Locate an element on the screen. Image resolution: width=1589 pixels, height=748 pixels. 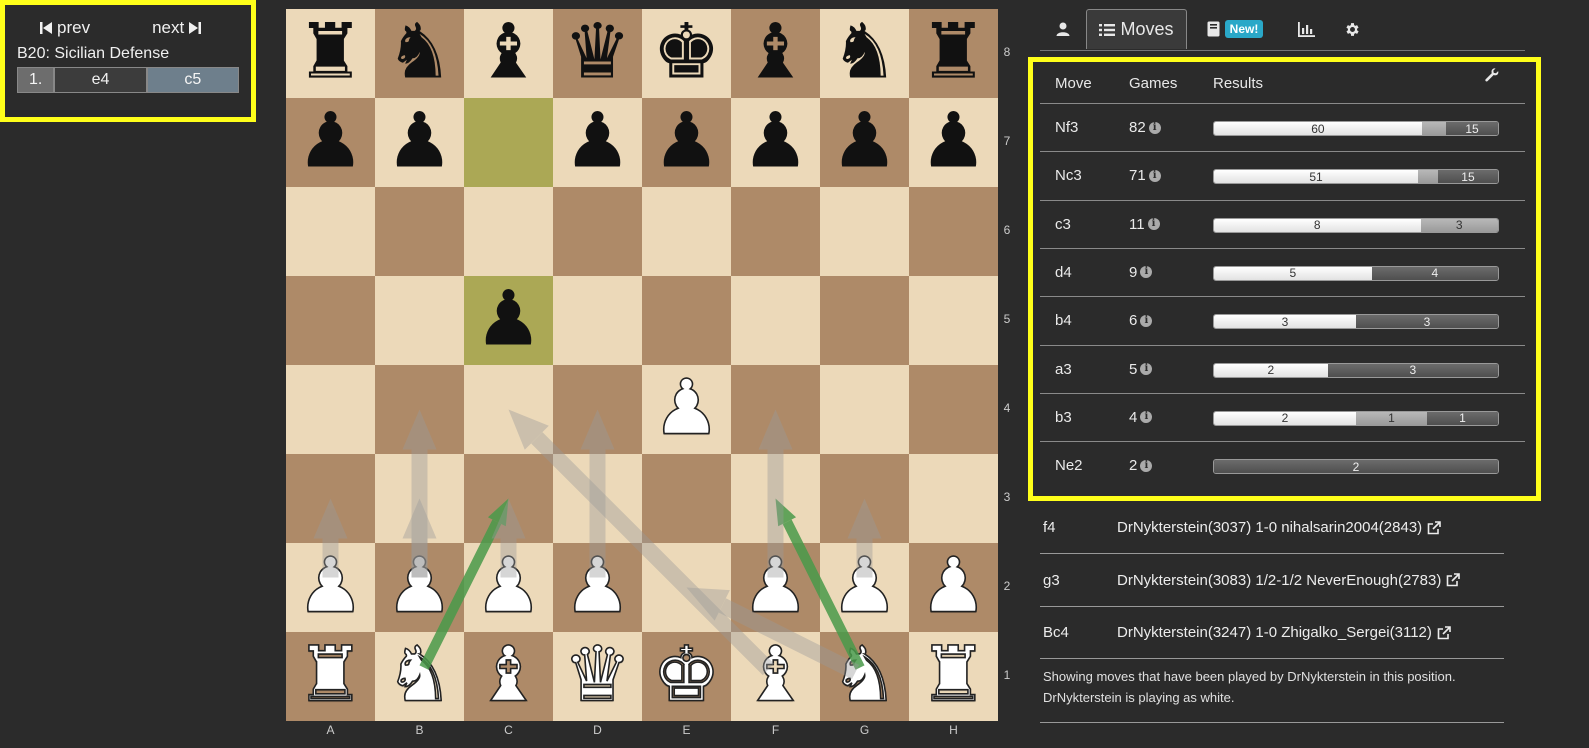
move-san: f4 is located at coordinates (1049, 527).